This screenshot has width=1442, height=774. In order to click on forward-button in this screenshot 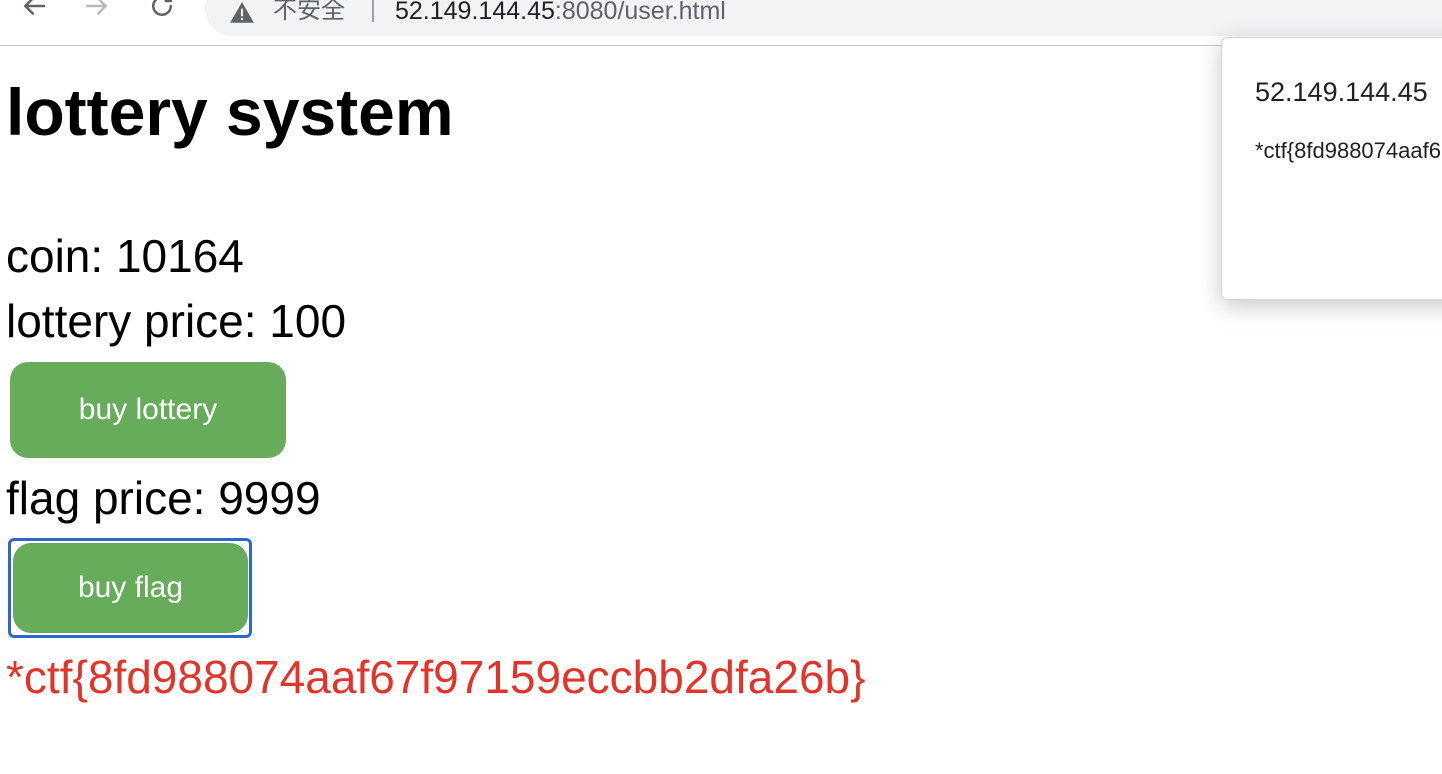, I will do `click(97, 13)`.